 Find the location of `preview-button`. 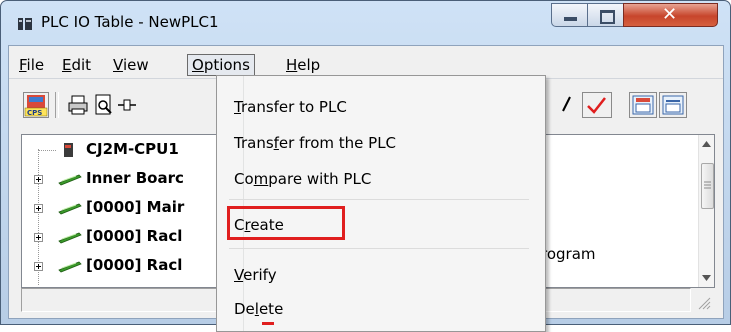

preview-button is located at coordinates (104, 105).